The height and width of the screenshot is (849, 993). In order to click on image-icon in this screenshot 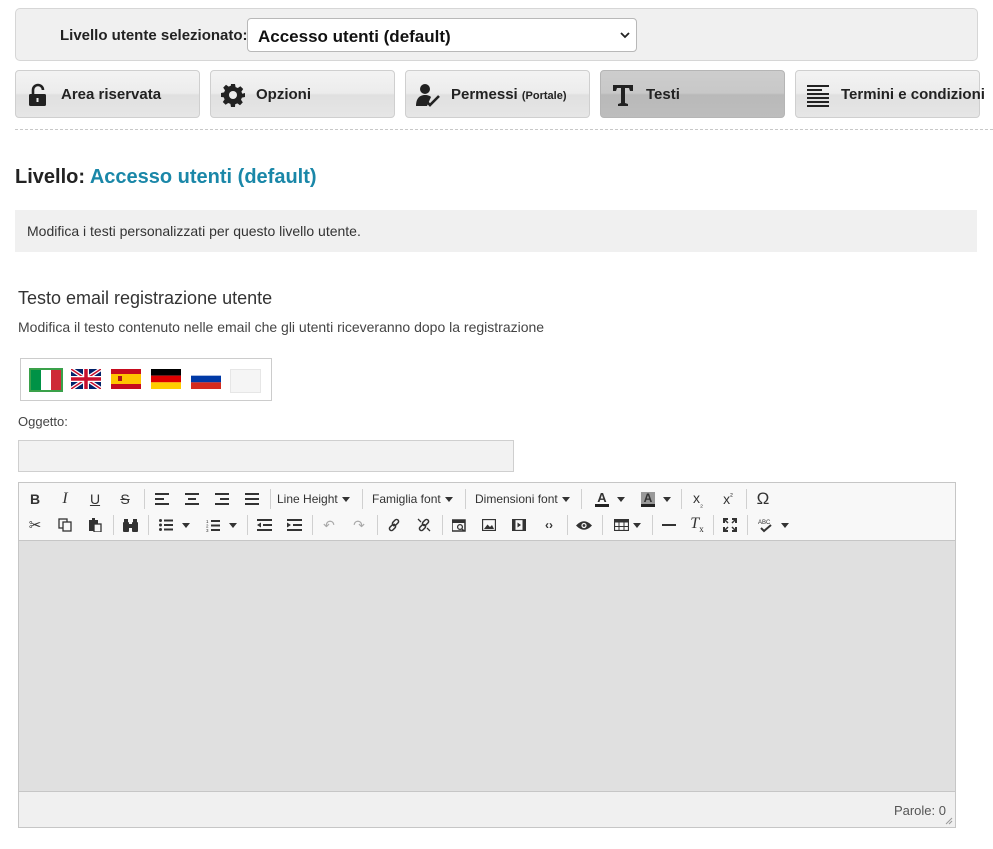, I will do `click(489, 525)`.